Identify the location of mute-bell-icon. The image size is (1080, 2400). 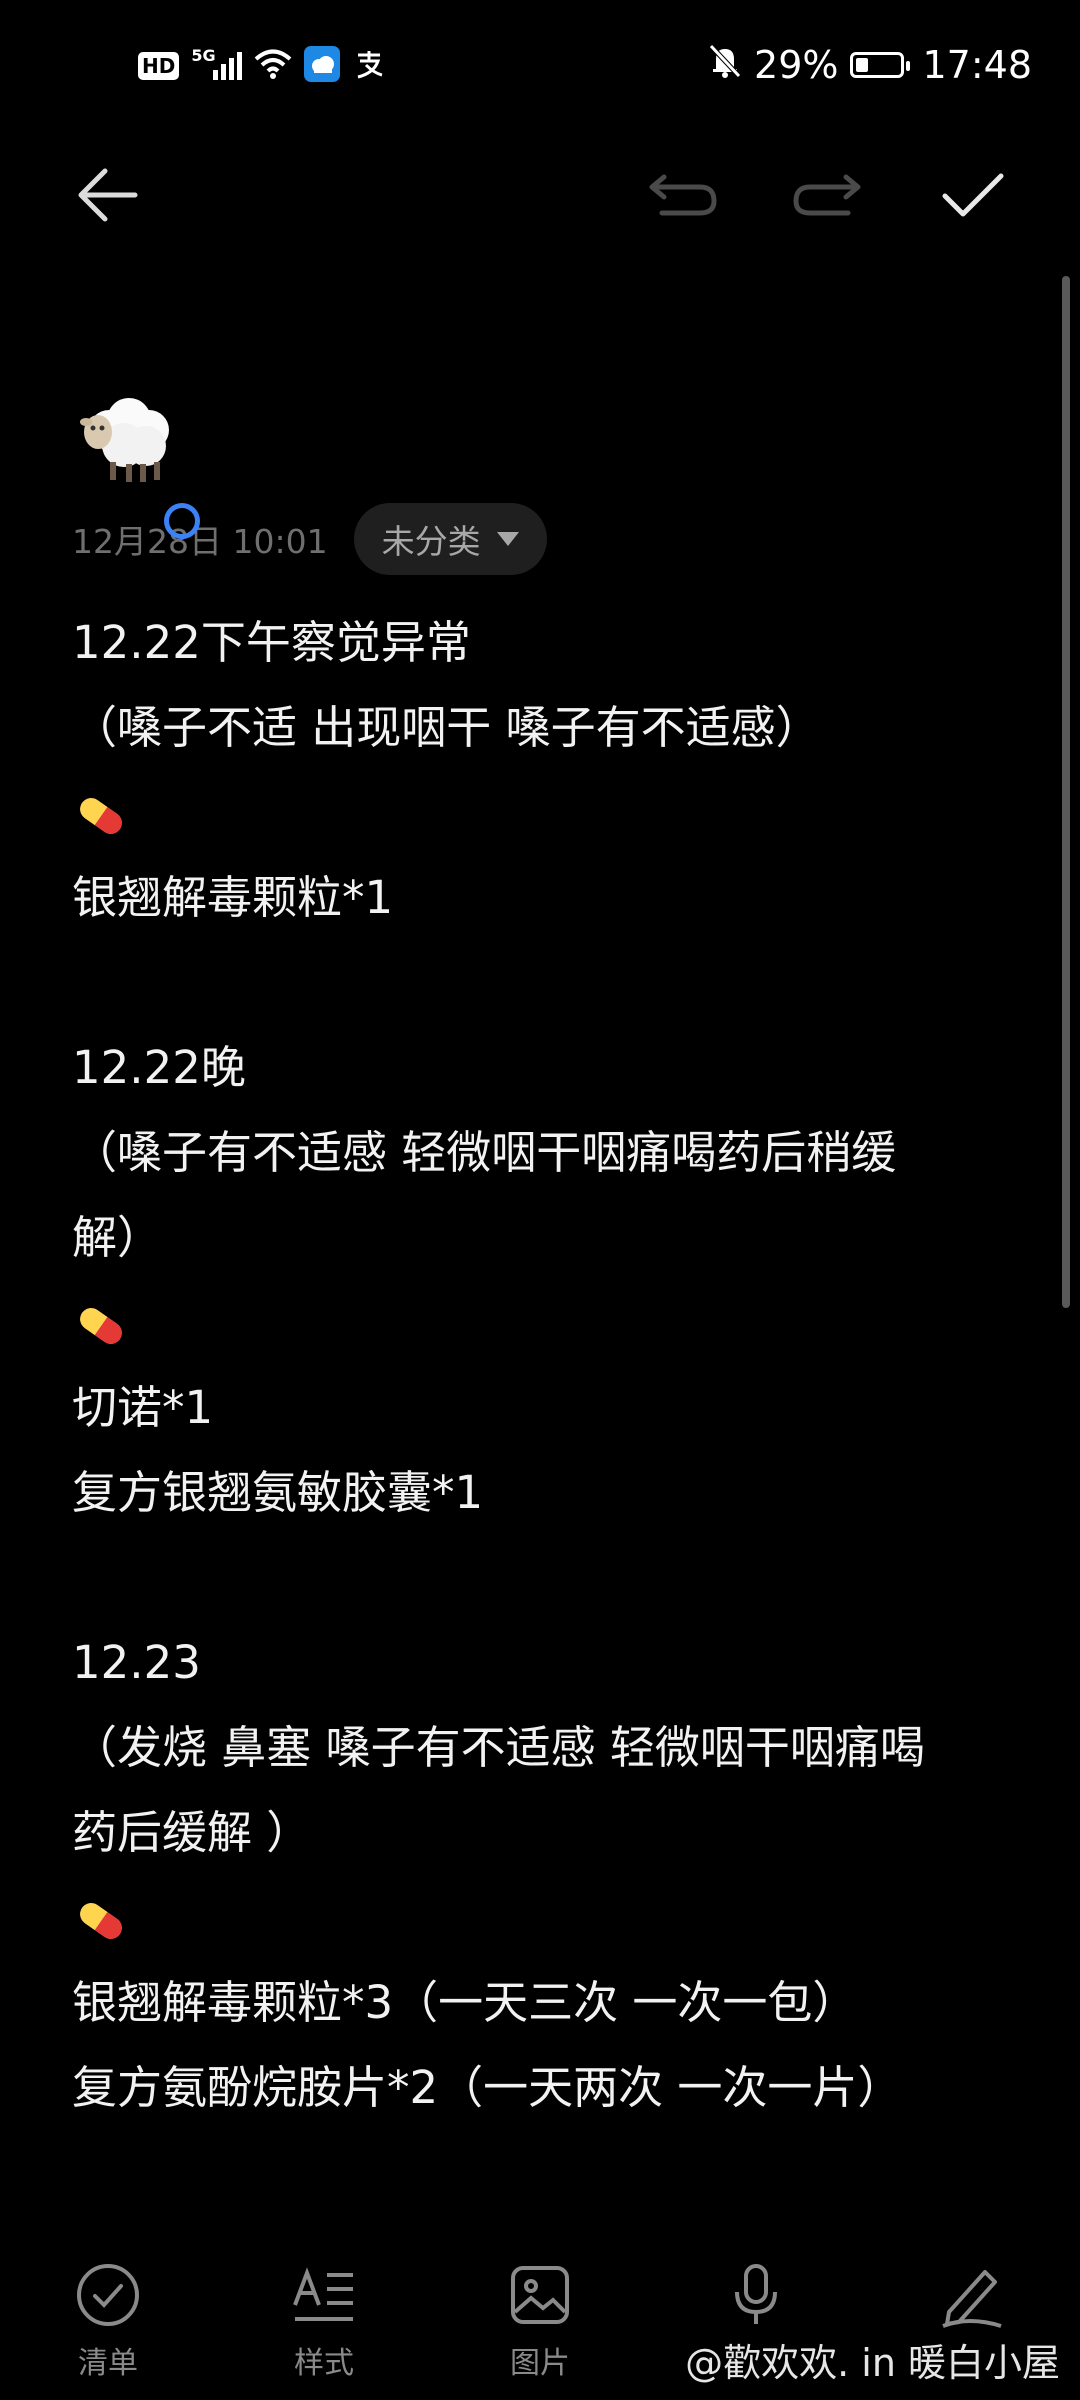
(725, 65).